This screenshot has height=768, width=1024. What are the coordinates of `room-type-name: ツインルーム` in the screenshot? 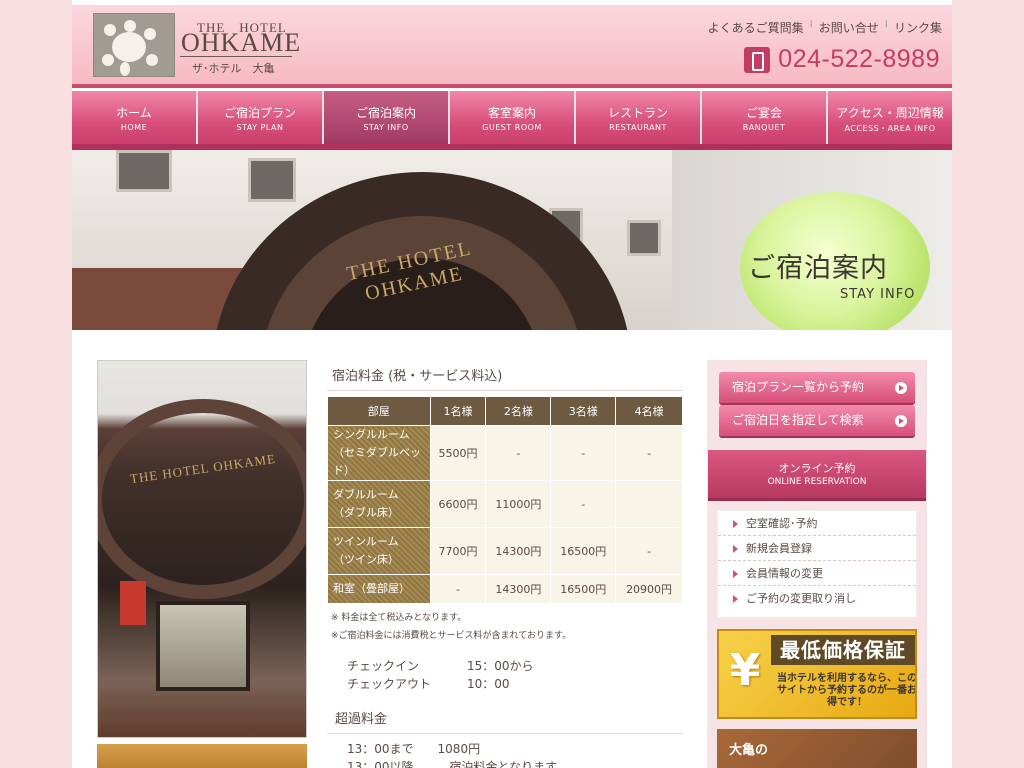 It's located at (366, 541).